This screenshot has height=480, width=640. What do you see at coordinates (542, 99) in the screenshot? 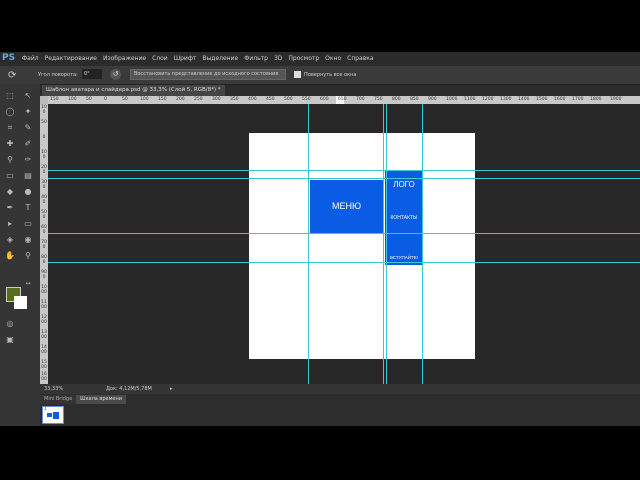
I see `ruler-tick: 1500` at bounding box center [542, 99].